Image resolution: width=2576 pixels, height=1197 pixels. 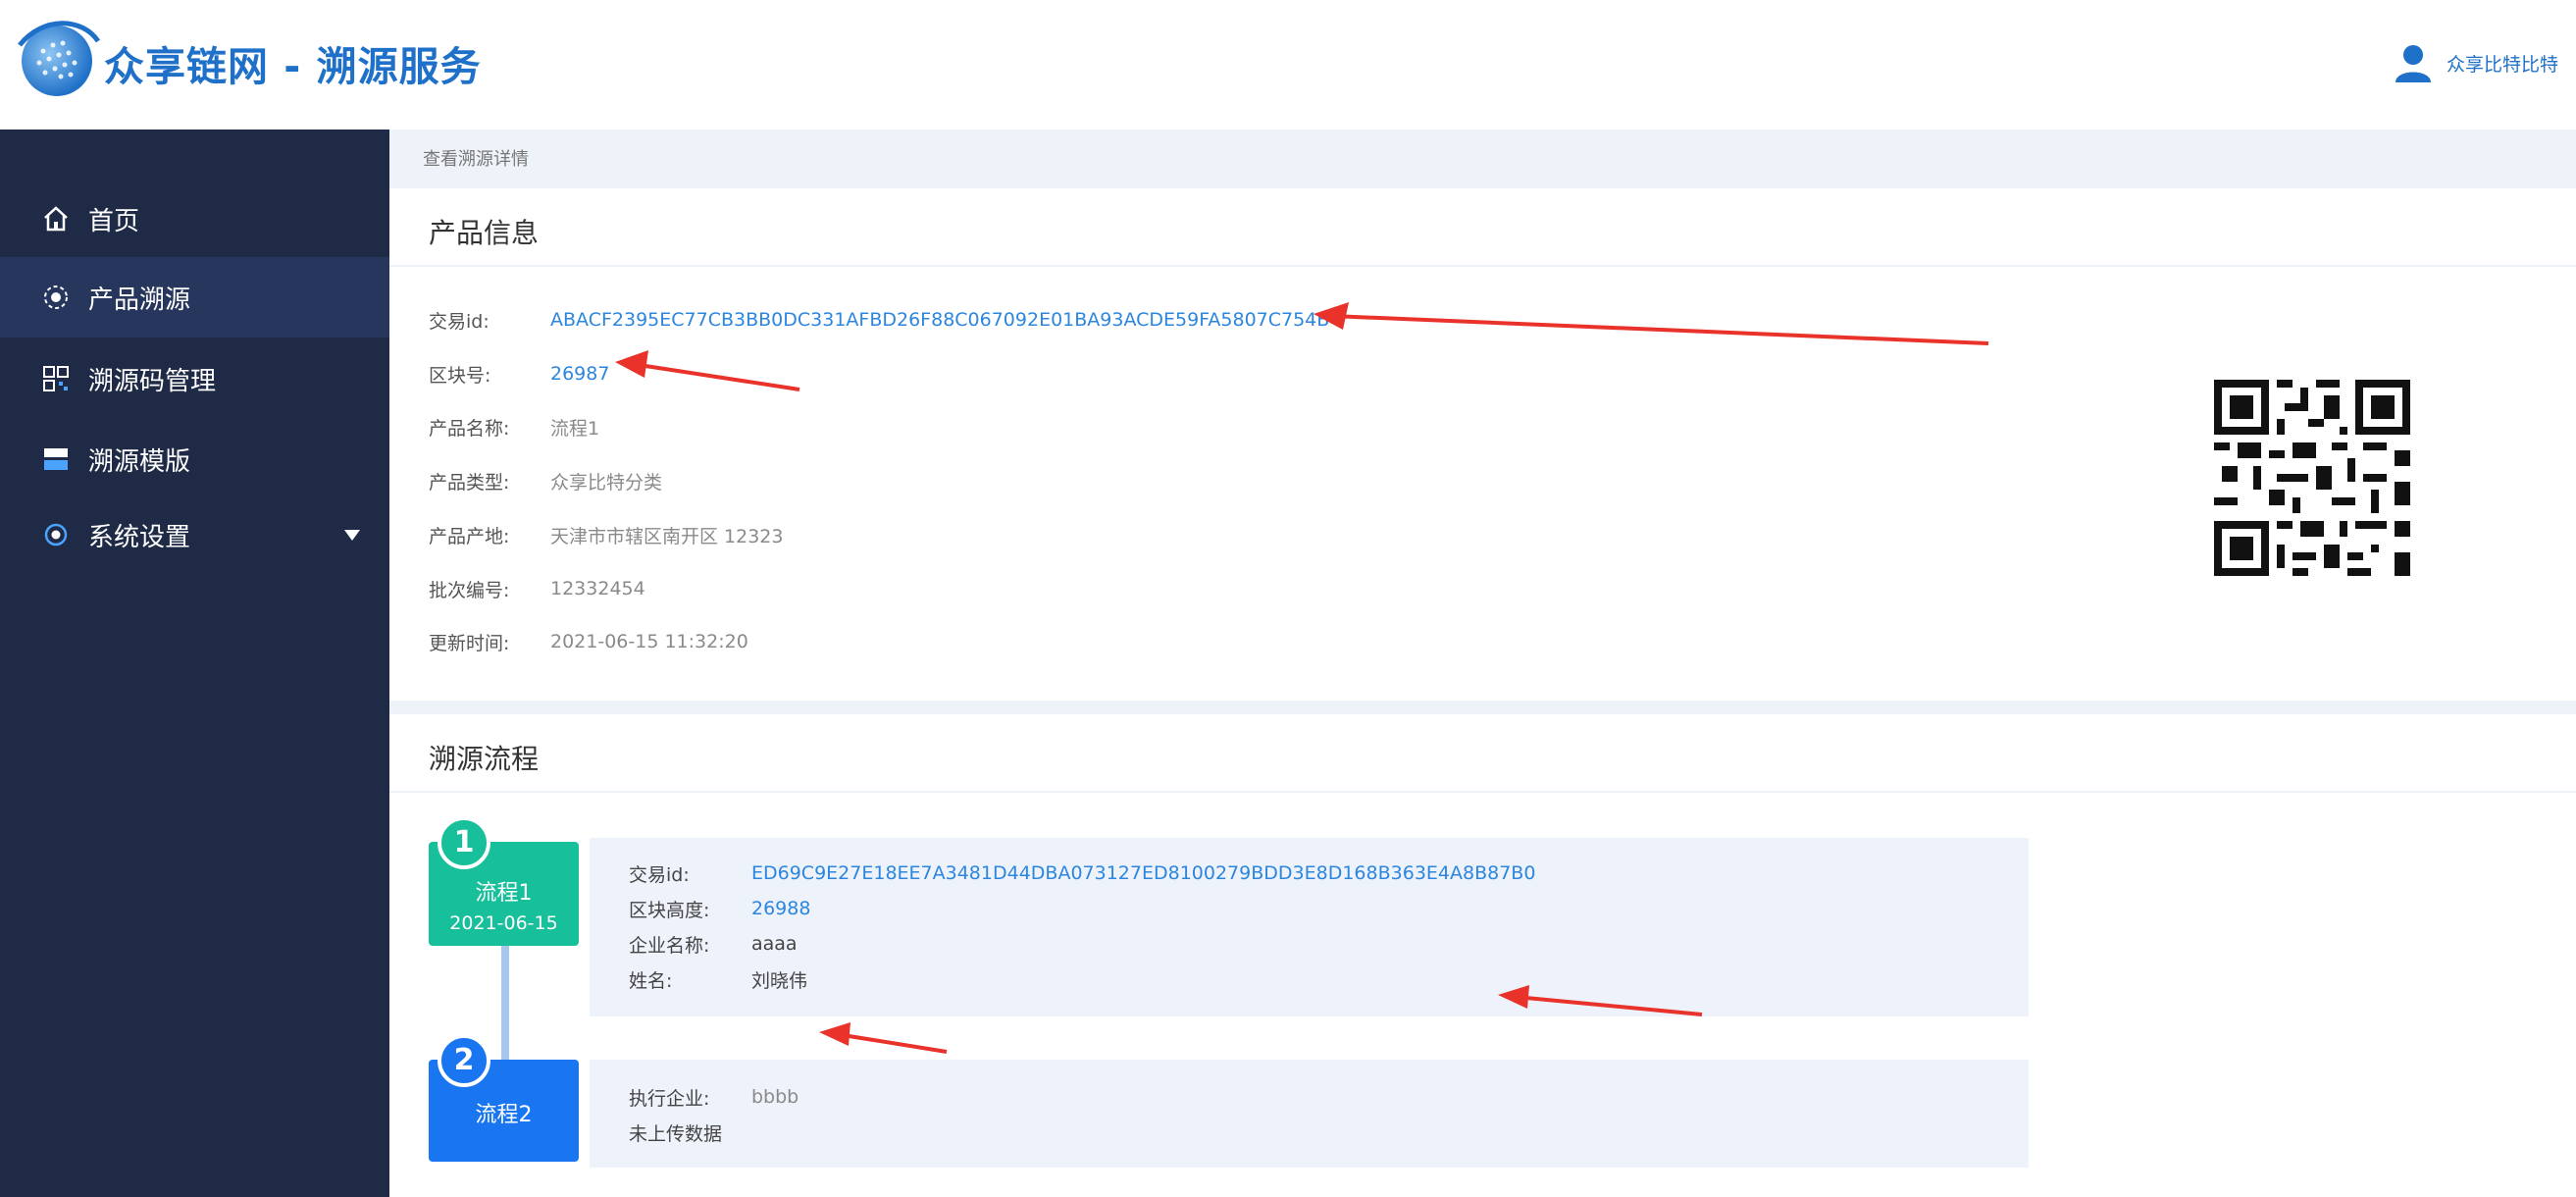 What do you see at coordinates (484, 233) in the screenshot?
I see `card-title: 产品信息` at bounding box center [484, 233].